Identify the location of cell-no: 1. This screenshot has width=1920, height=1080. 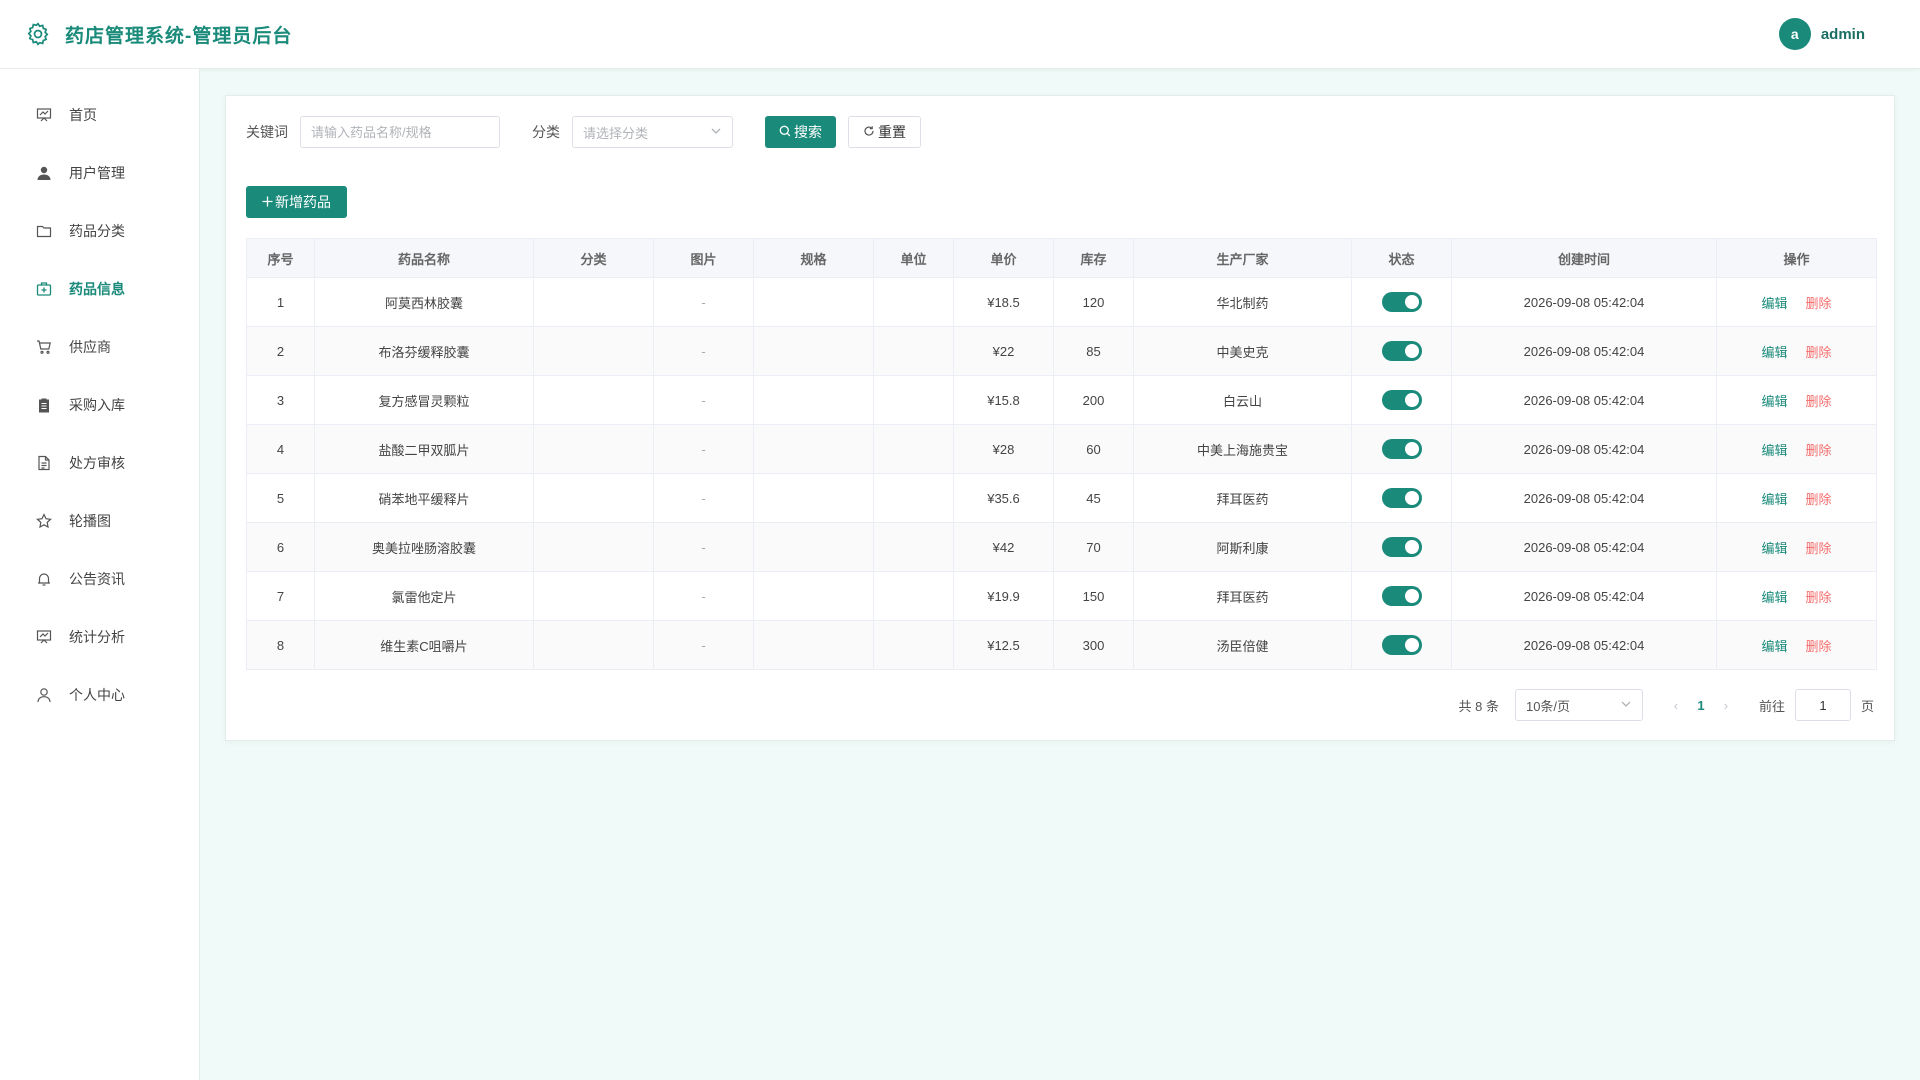
(280, 302).